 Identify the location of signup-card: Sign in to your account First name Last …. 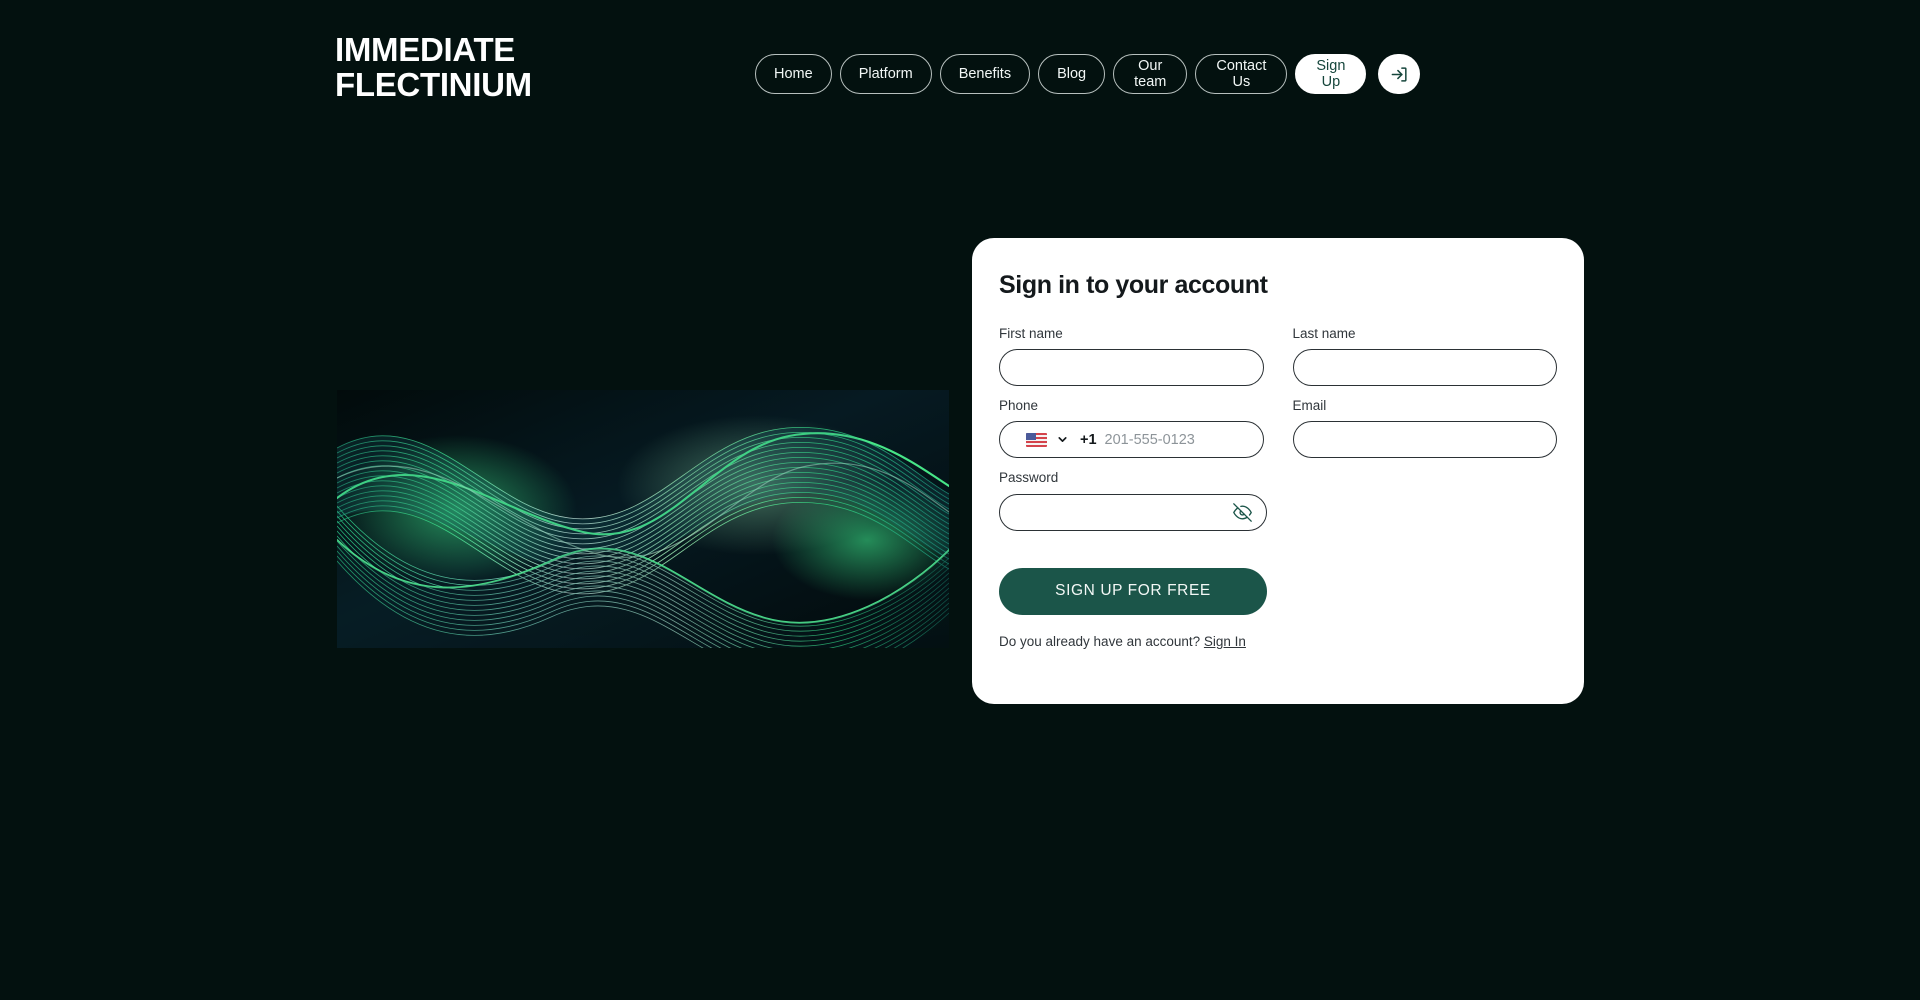
(1278, 471).